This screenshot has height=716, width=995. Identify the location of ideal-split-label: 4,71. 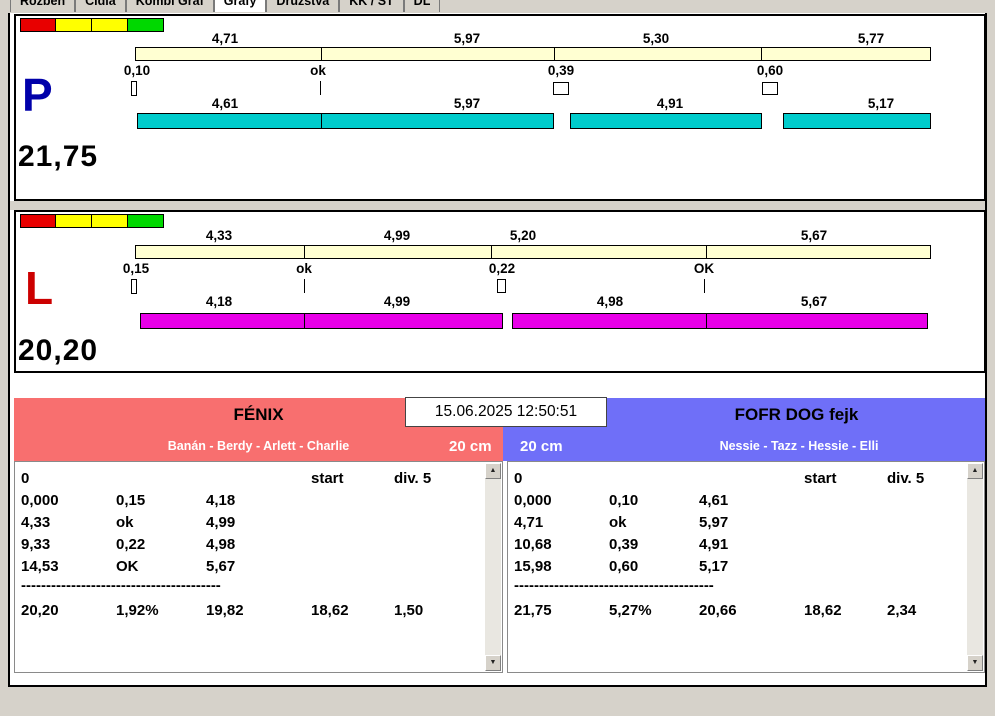
(225, 38).